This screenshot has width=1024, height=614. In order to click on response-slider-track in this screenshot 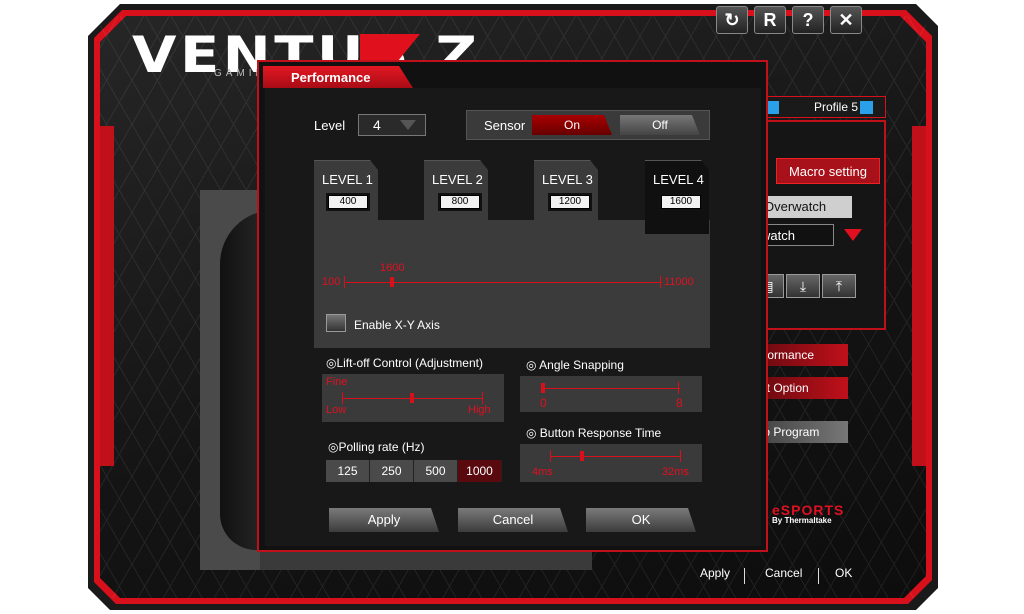, I will do `click(615, 456)`.